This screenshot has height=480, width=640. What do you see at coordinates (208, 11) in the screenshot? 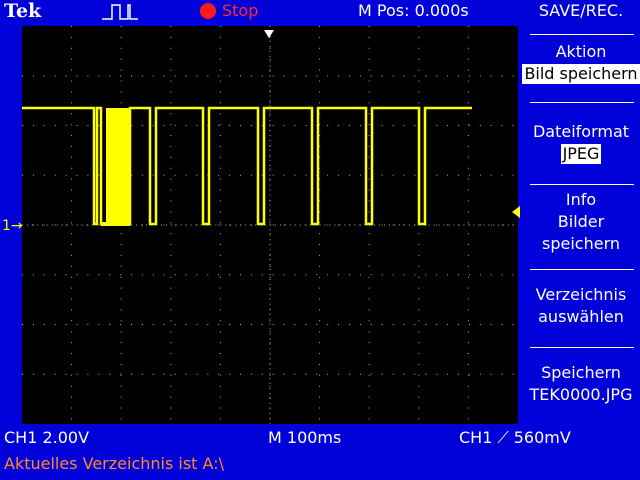
I see `stop-indicator-icon` at bounding box center [208, 11].